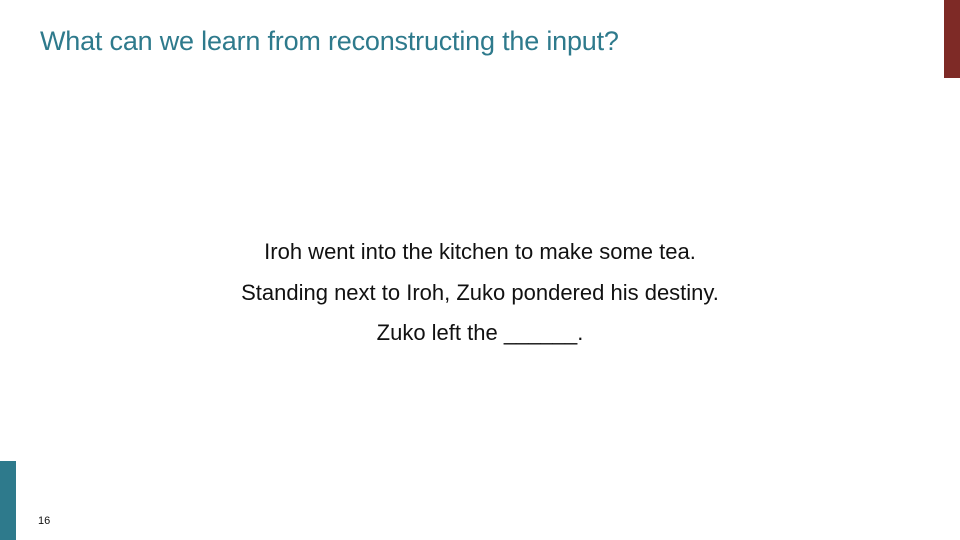 This screenshot has height=540, width=960. What do you see at coordinates (44, 521) in the screenshot?
I see `page-number: 16` at bounding box center [44, 521].